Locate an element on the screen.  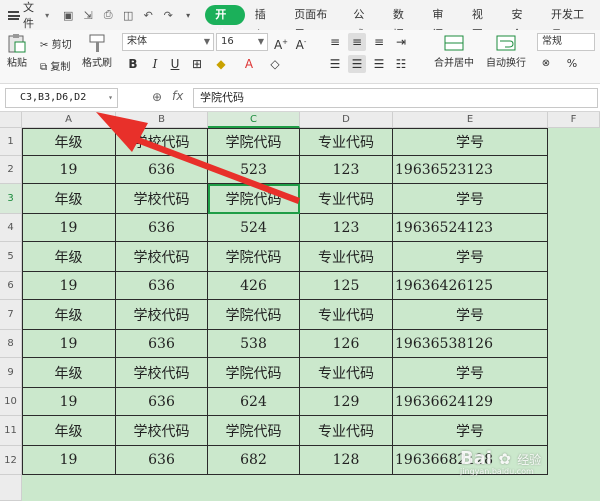
cell-A4: 19 is located at coordinates (69, 228).